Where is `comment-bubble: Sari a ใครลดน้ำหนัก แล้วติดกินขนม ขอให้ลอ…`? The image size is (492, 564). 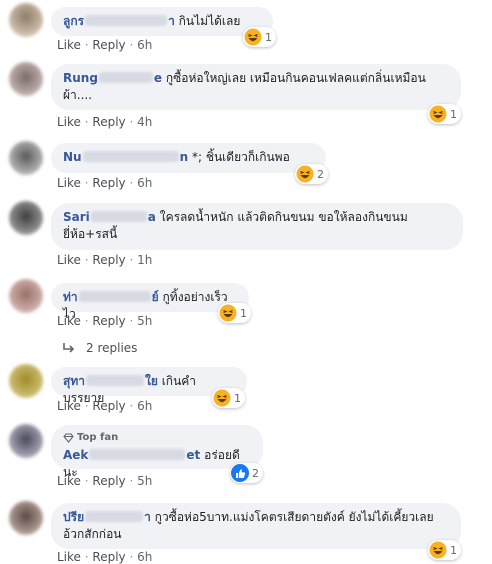 comment-bubble: Sari a ใครลดน้ำหนัก แล้วติดกินขนม ขอให้ลอ… is located at coordinates (257, 226).